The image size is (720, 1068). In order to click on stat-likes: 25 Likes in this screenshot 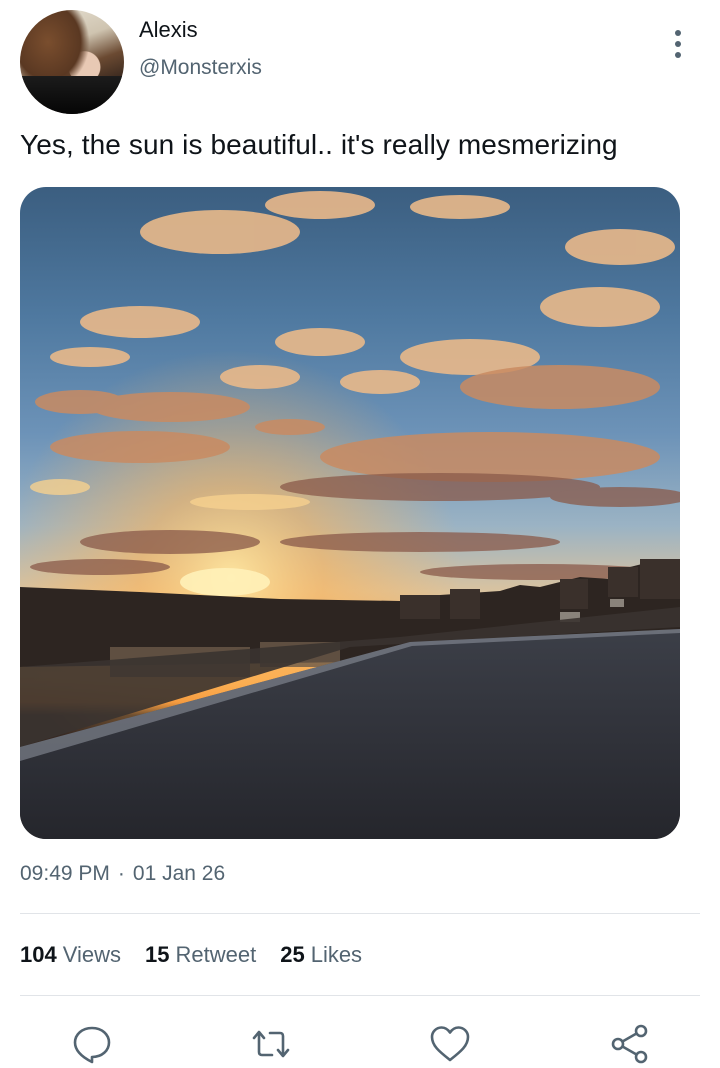, I will do `click(321, 955)`.